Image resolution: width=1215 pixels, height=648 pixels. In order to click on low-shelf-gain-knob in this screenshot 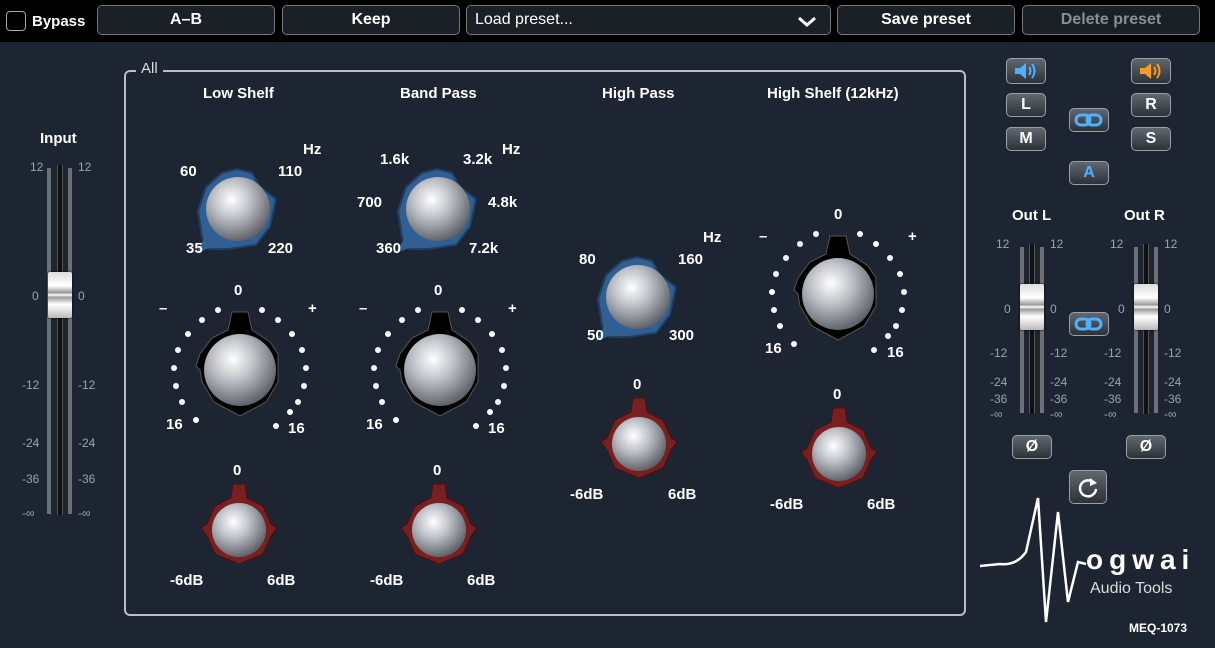, I will do `click(240, 368)`.